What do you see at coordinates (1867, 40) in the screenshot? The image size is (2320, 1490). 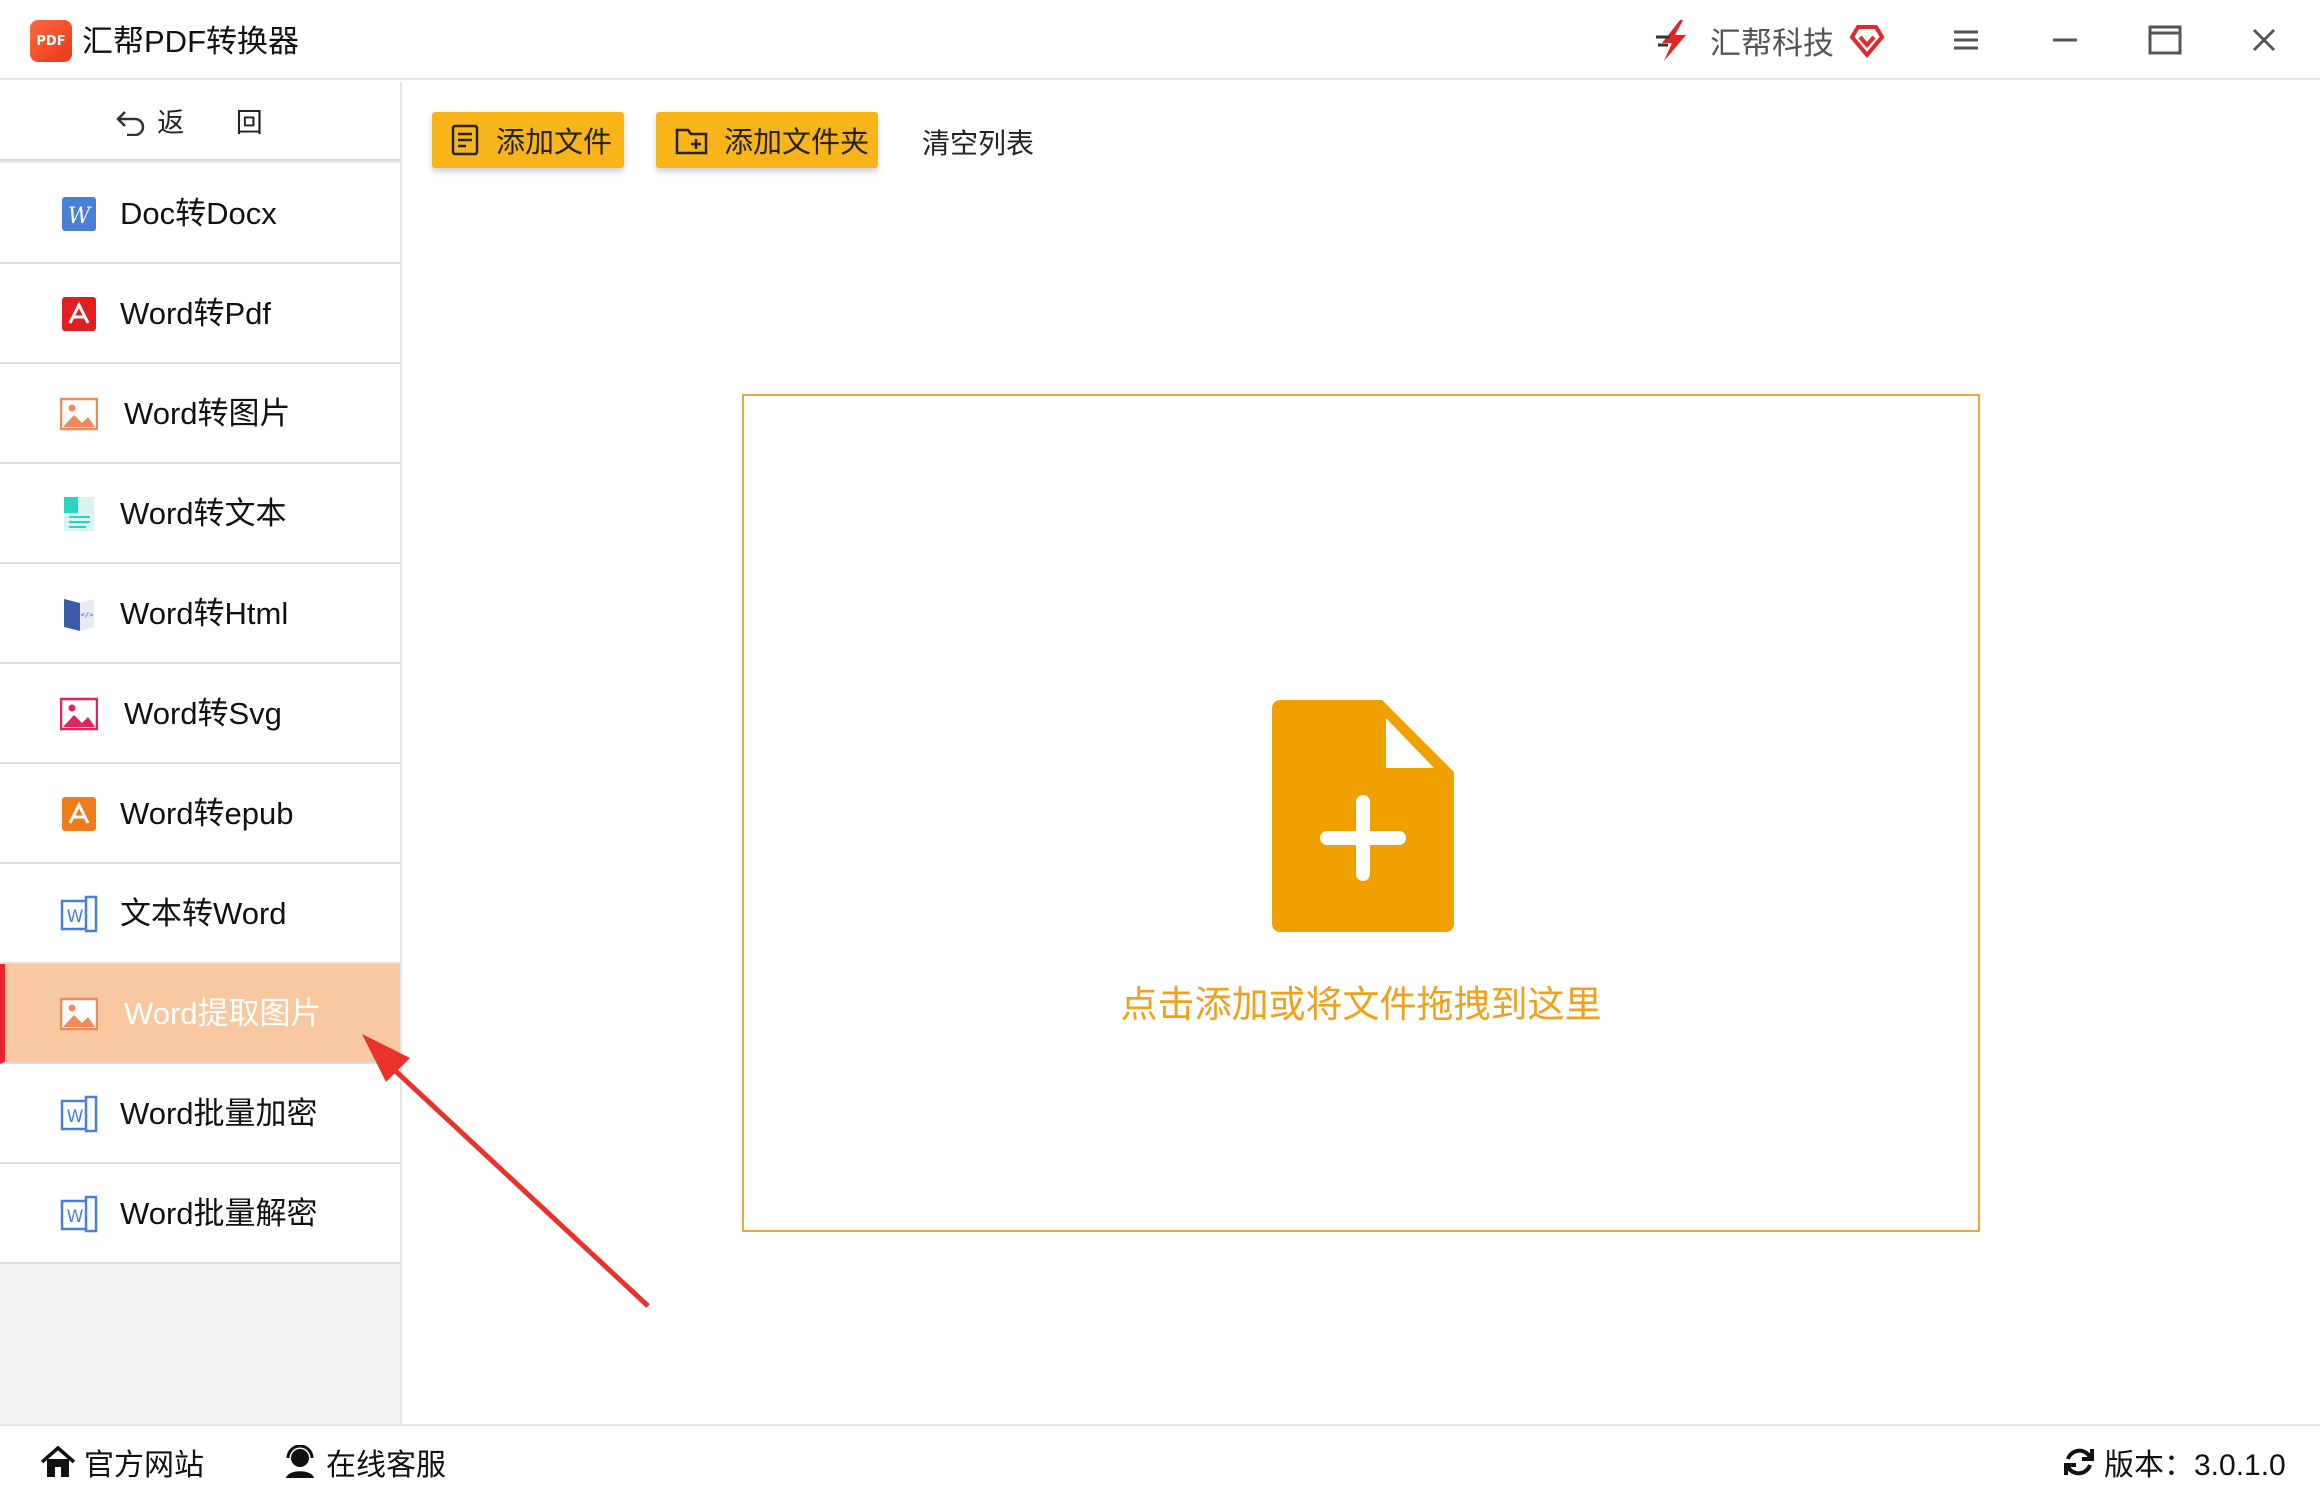 I see `vip-heart-icon` at bounding box center [1867, 40].